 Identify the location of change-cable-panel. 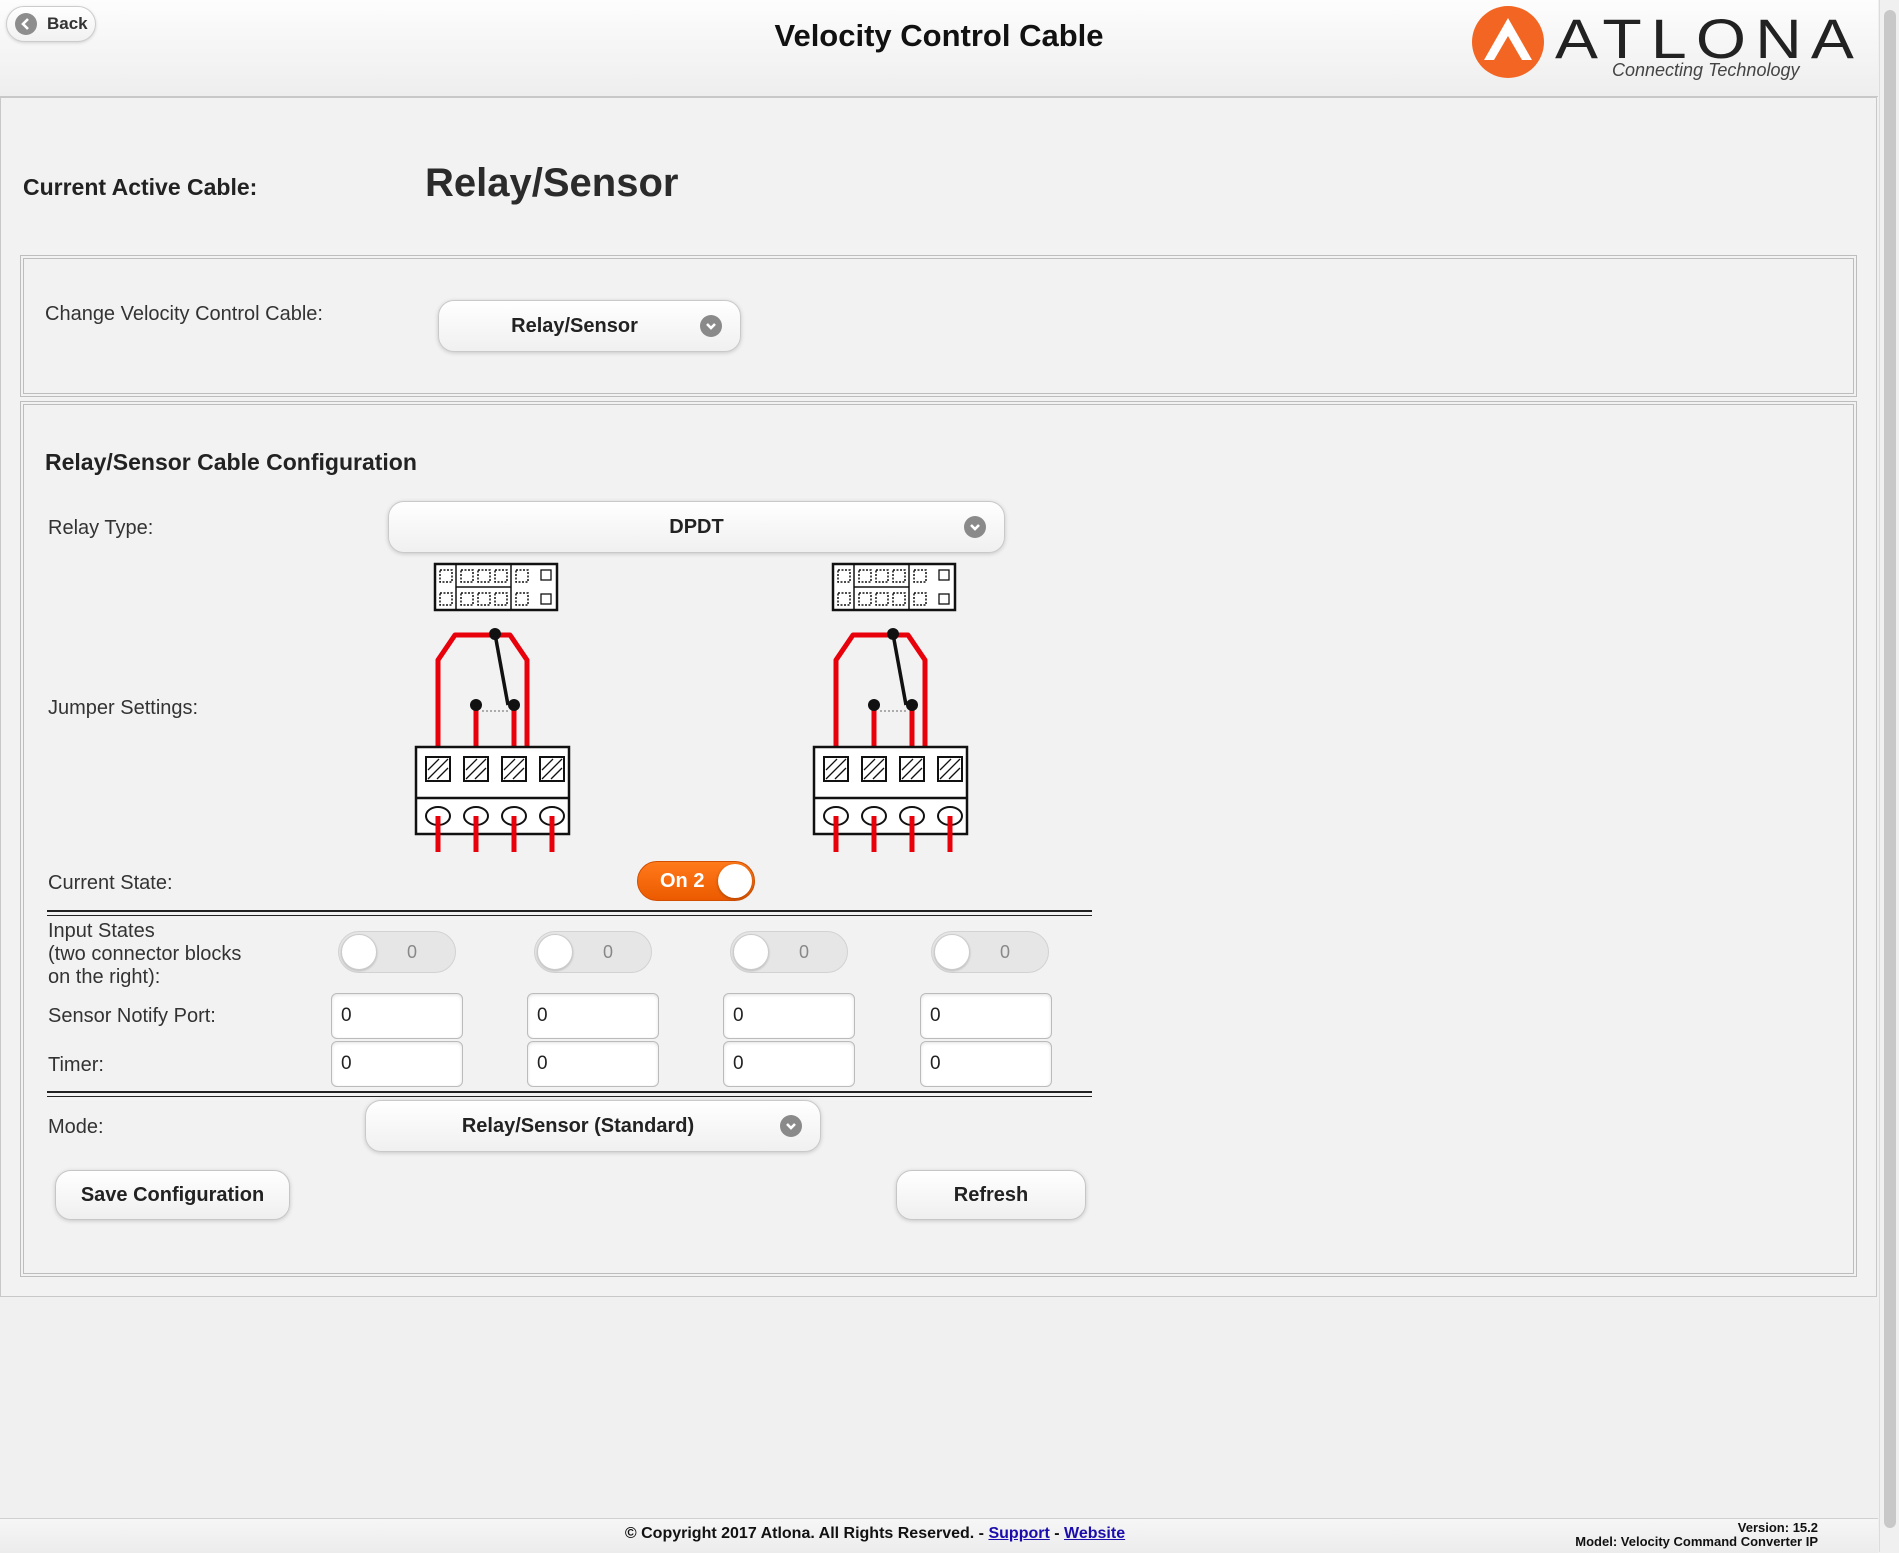
(938, 326).